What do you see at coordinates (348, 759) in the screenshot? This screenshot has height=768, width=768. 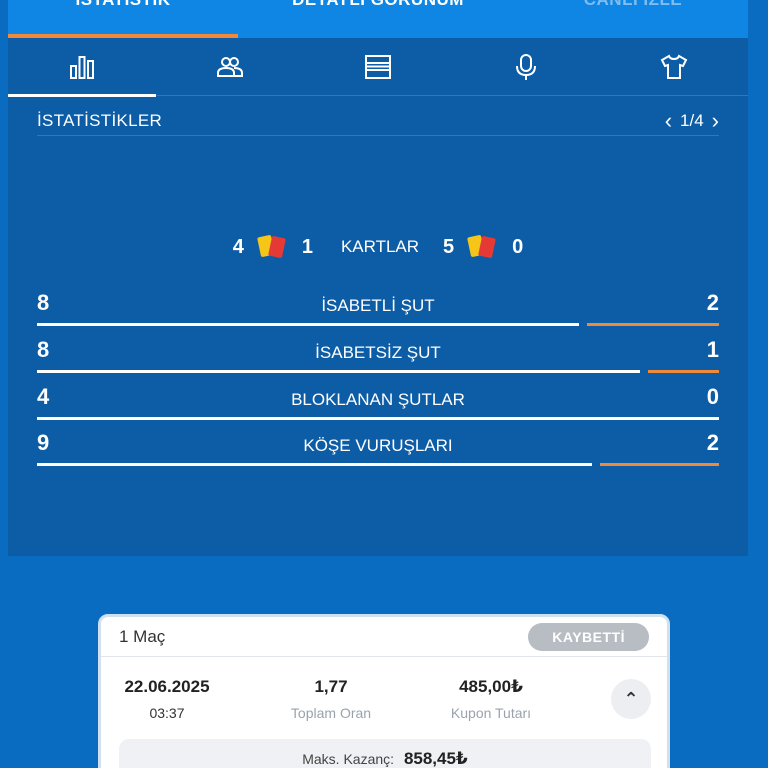 I see `max-win-label: Maks. Kazanç:` at bounding box center [348, 759].